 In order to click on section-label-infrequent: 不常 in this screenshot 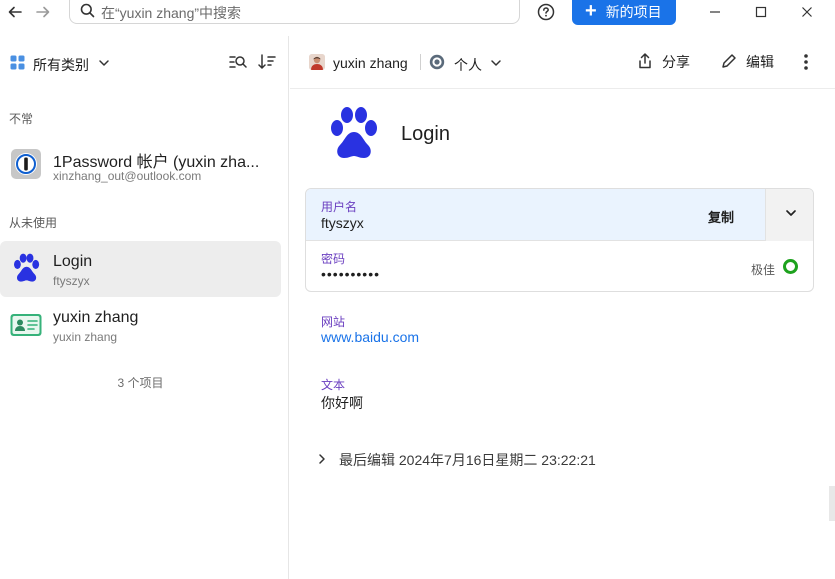, I will do `click(21, 119)`.